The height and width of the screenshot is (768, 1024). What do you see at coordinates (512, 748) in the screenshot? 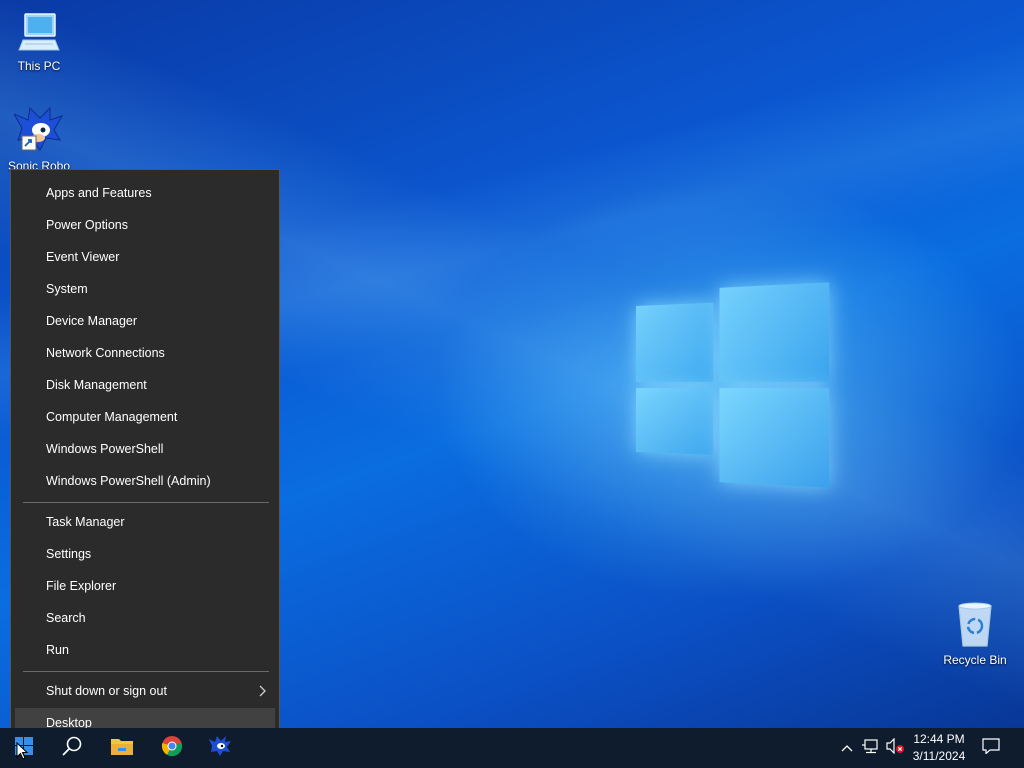
I see `taskbar: 12:44 PM 3/11/2024` at bounding box center [512, 748].